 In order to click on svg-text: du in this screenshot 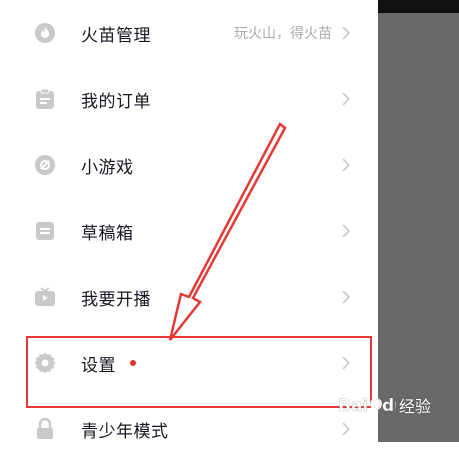, I will do `click(389, 406)`.